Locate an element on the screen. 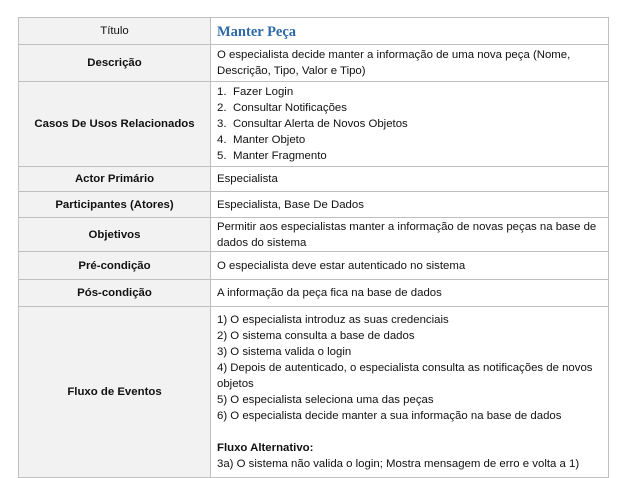 This screenshot has height=478, width=632. list-item-text: Consultar Notificações is located at coordinates (290, 108).